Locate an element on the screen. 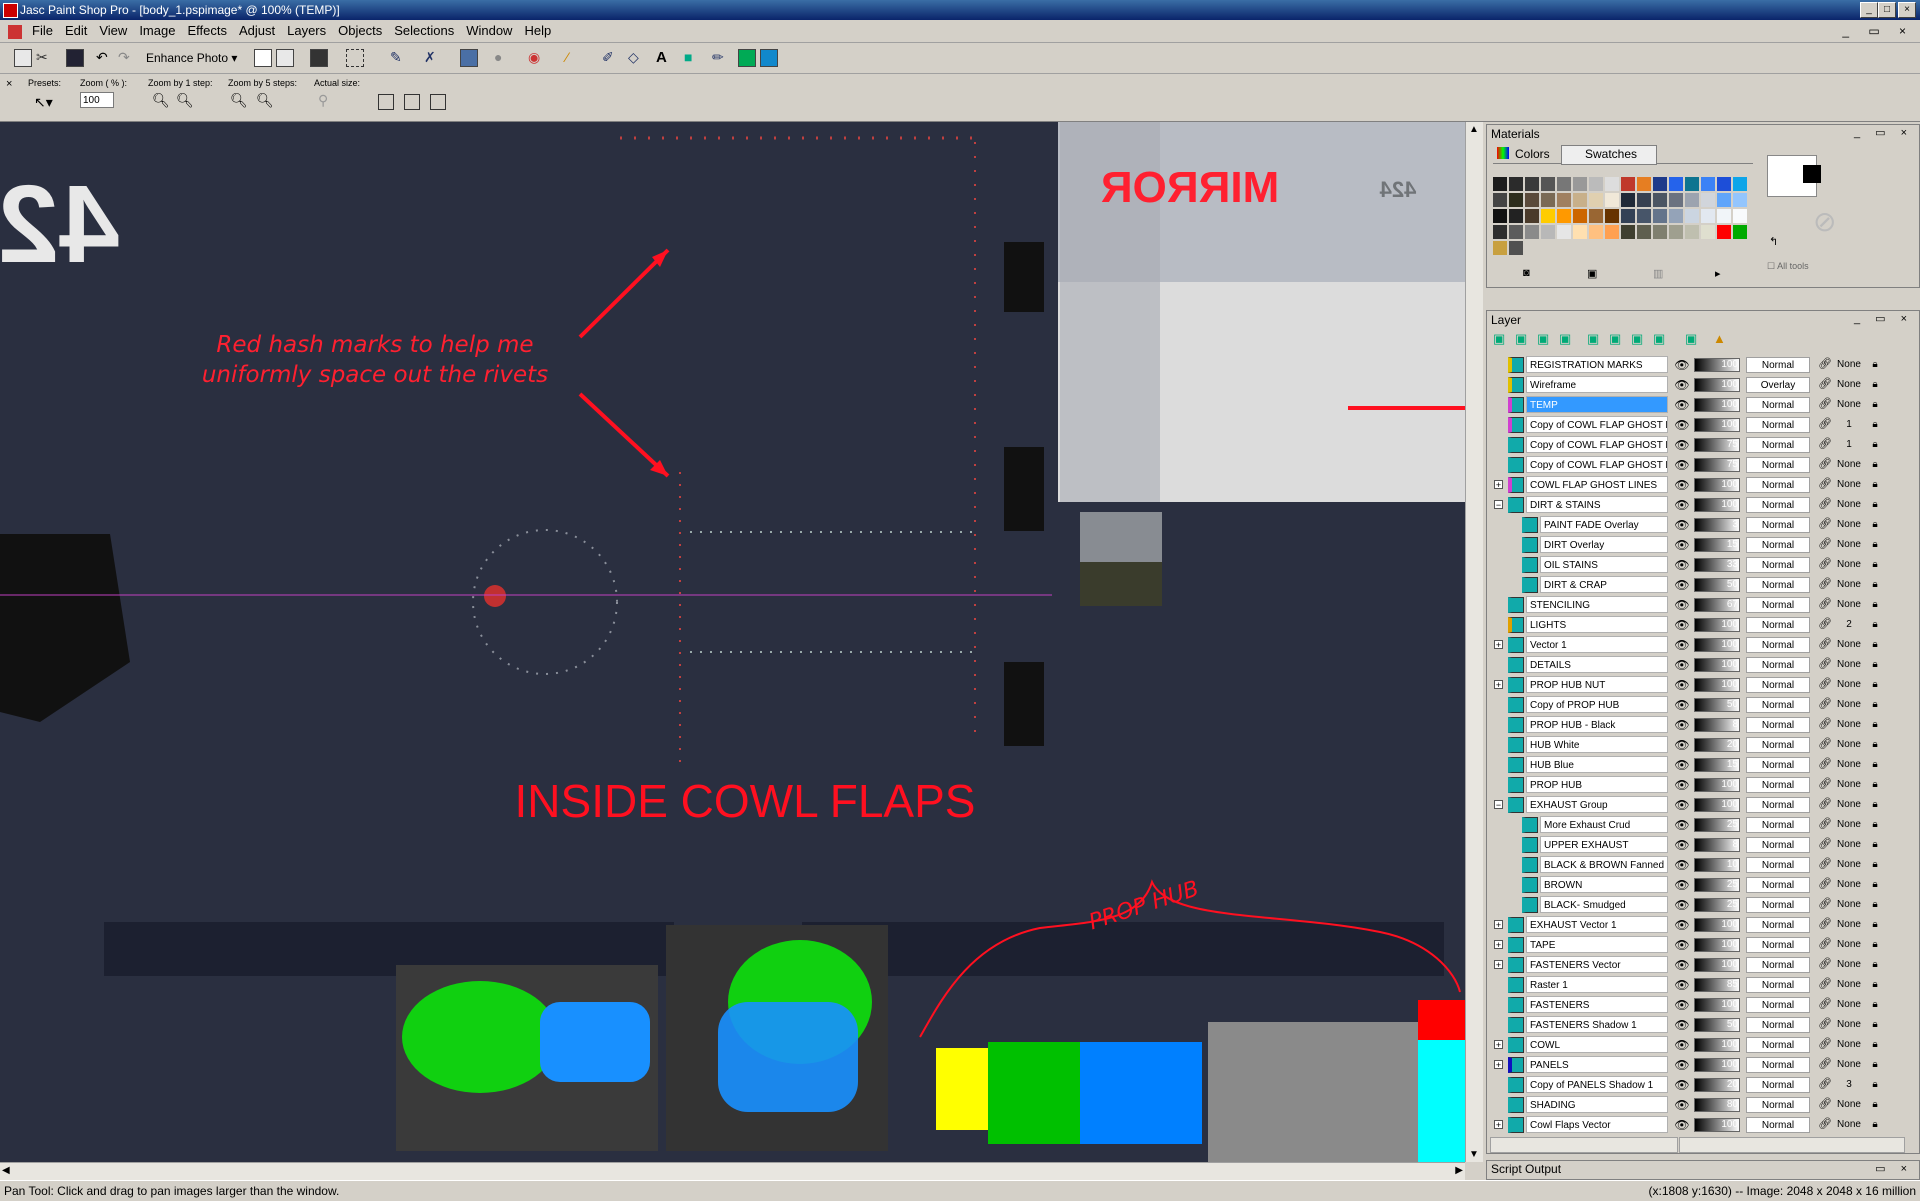  layer-row: DIRT & CRAP 👁︎ 50 Normal 🔗︎ None 🔒︎ is located at coordinates (1694, 585).